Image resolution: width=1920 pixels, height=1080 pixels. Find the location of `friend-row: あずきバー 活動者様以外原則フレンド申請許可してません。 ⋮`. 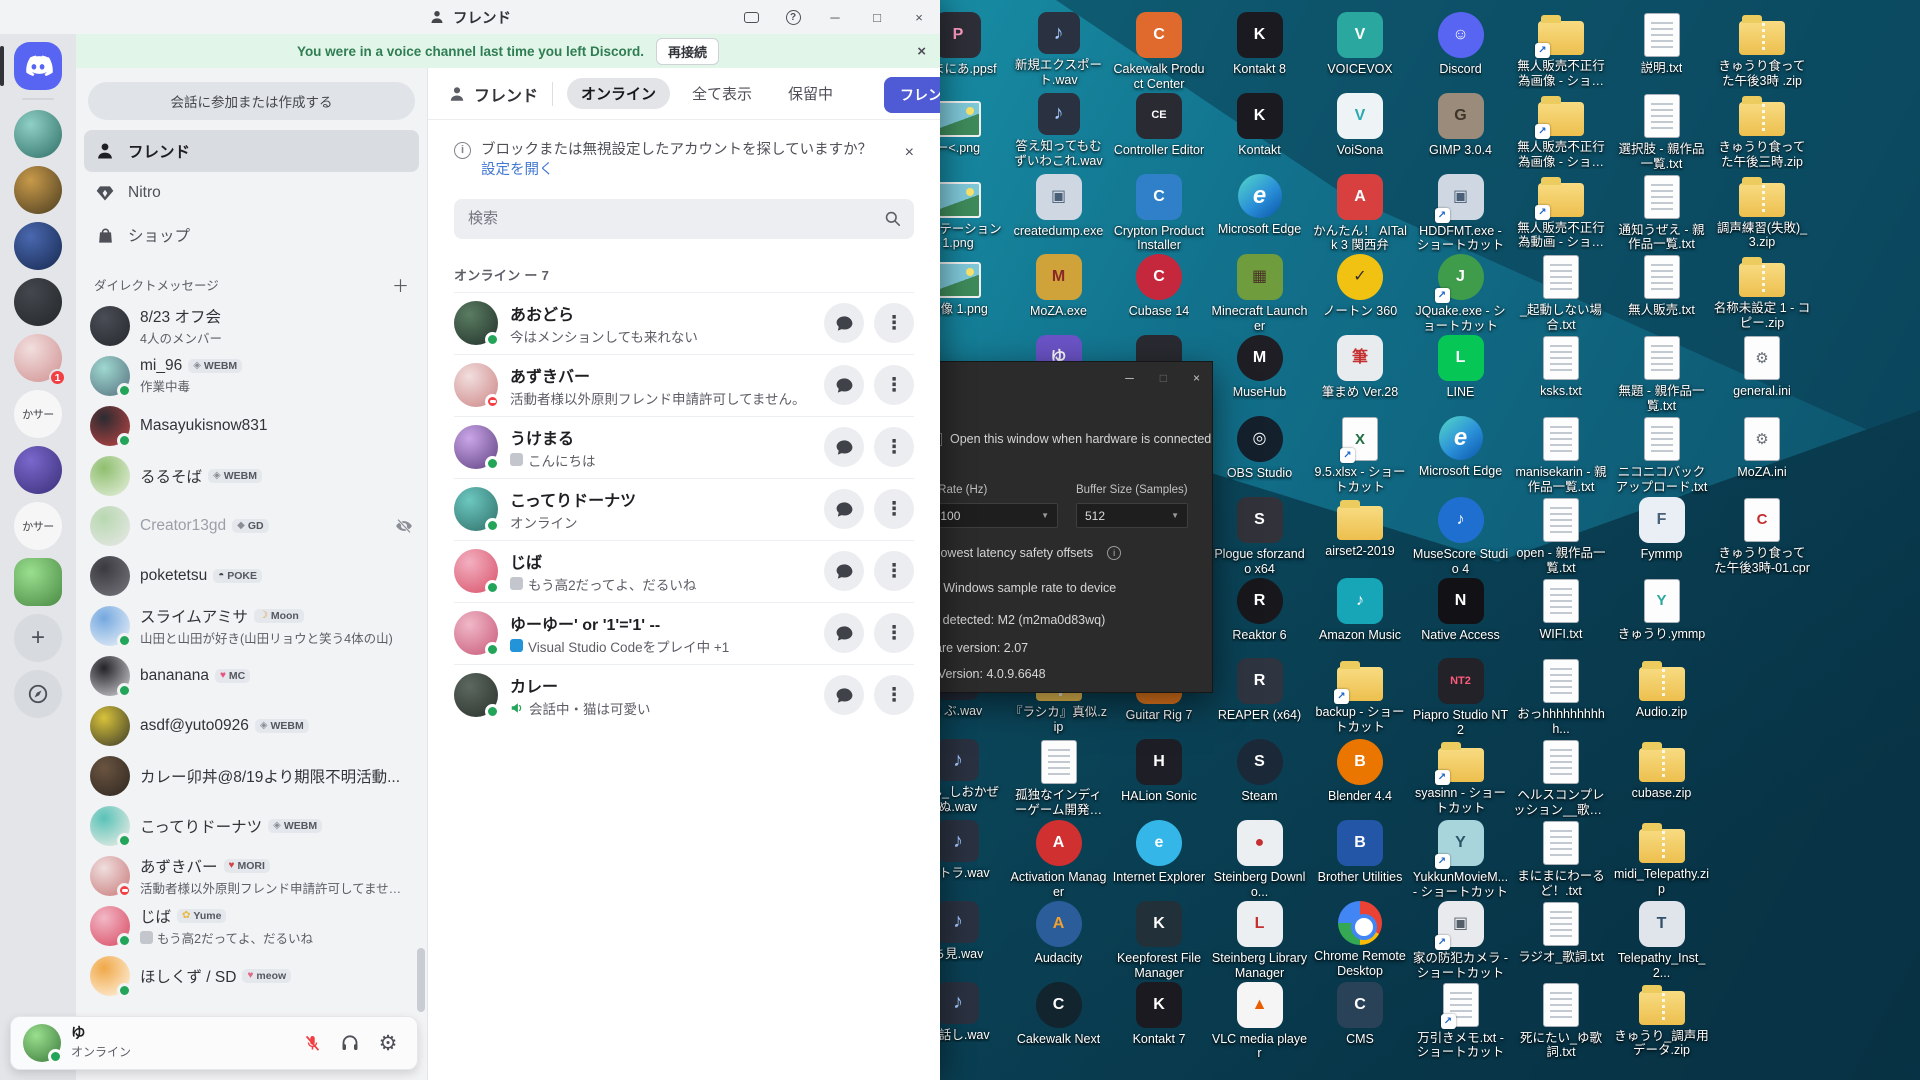

friend-row: あずきバー 活動者様以外原則フレンド申請許可してません。 ⋮ is located at coordinates (684, 384).